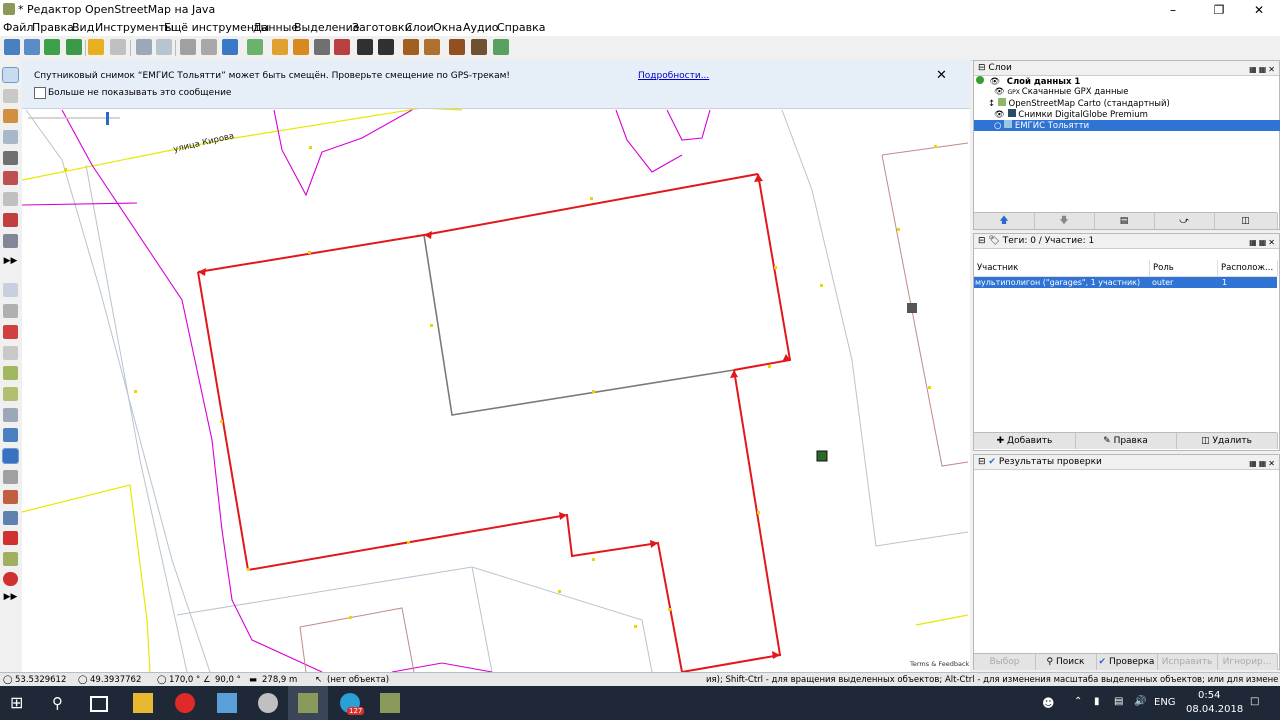 This screenshot has width=1280, height=720. Describe the element at coordinates (280, 47) in the screenshot. I see `building-icon` at that location.